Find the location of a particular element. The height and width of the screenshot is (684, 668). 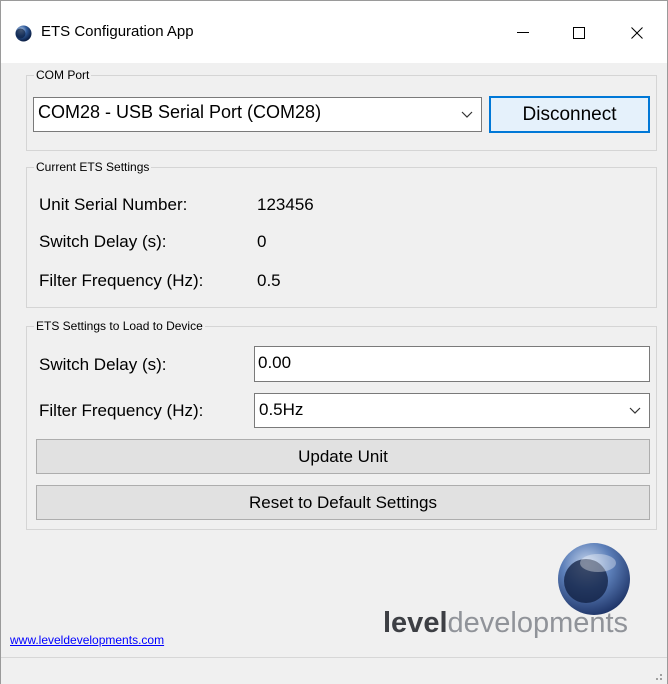

filter-frequency-select: 0.5Hz is located at coordinates (452, 410).